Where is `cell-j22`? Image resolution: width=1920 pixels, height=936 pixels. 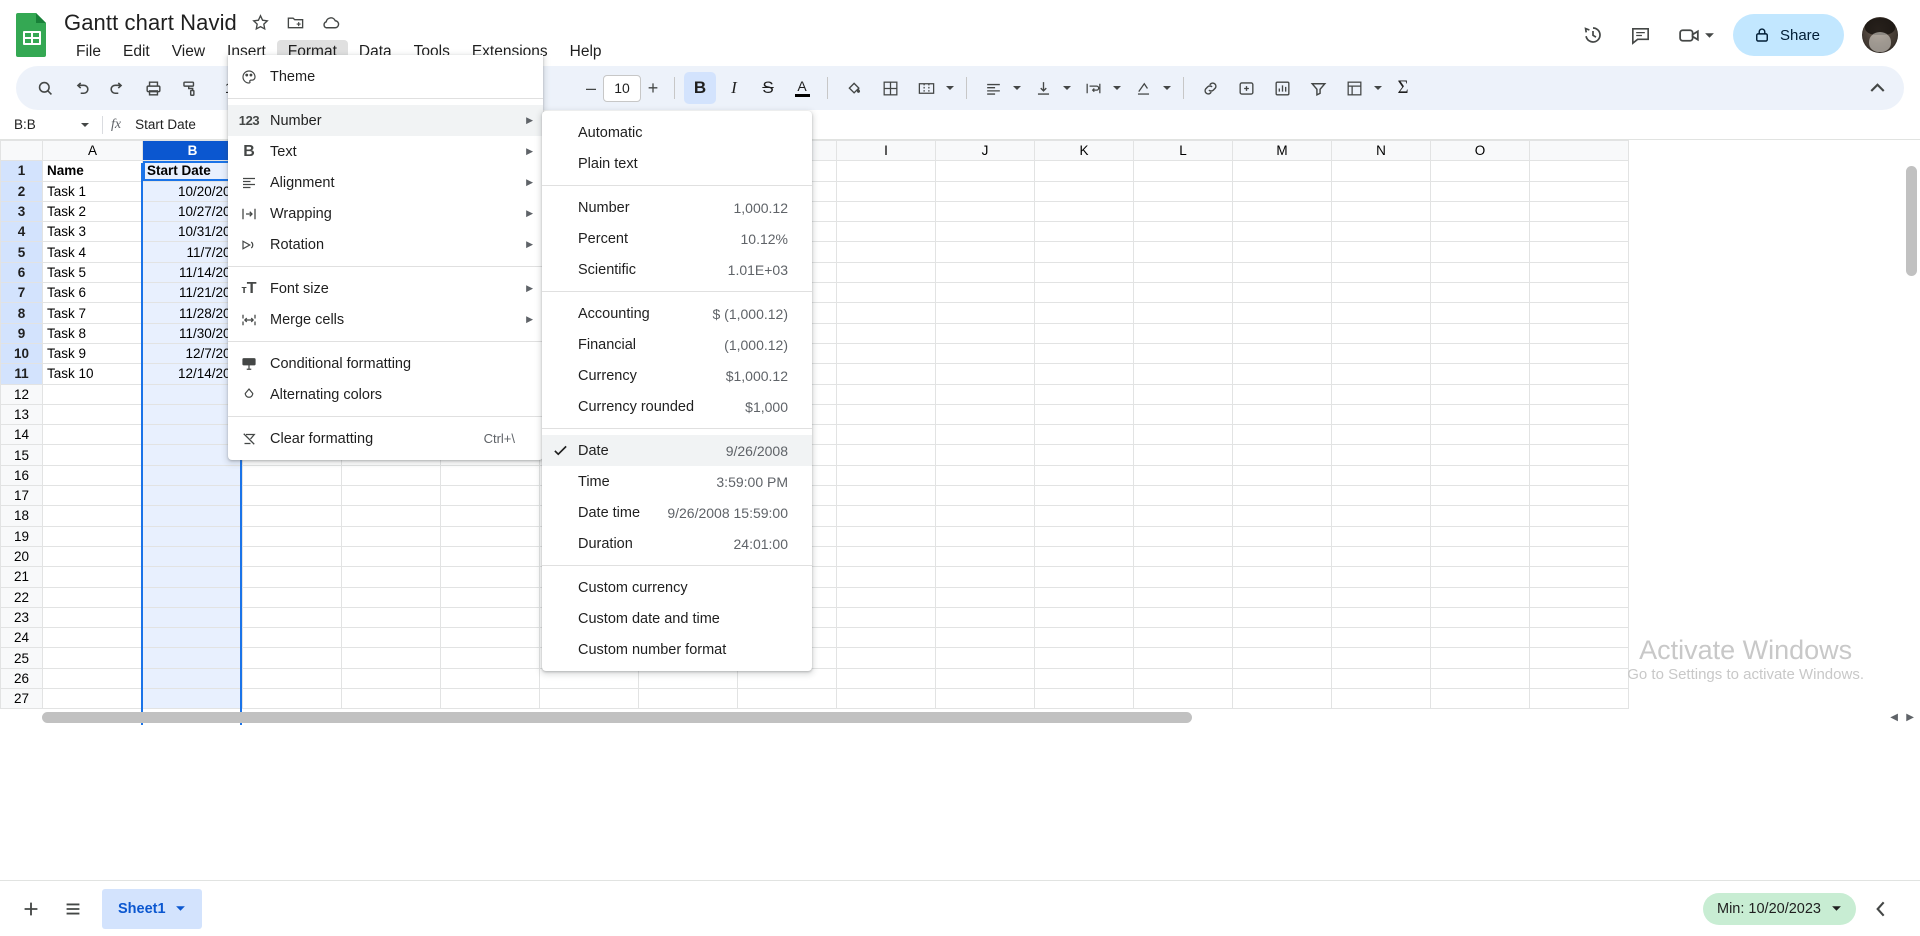 cell-j22 is located at coordinates (985, 597).